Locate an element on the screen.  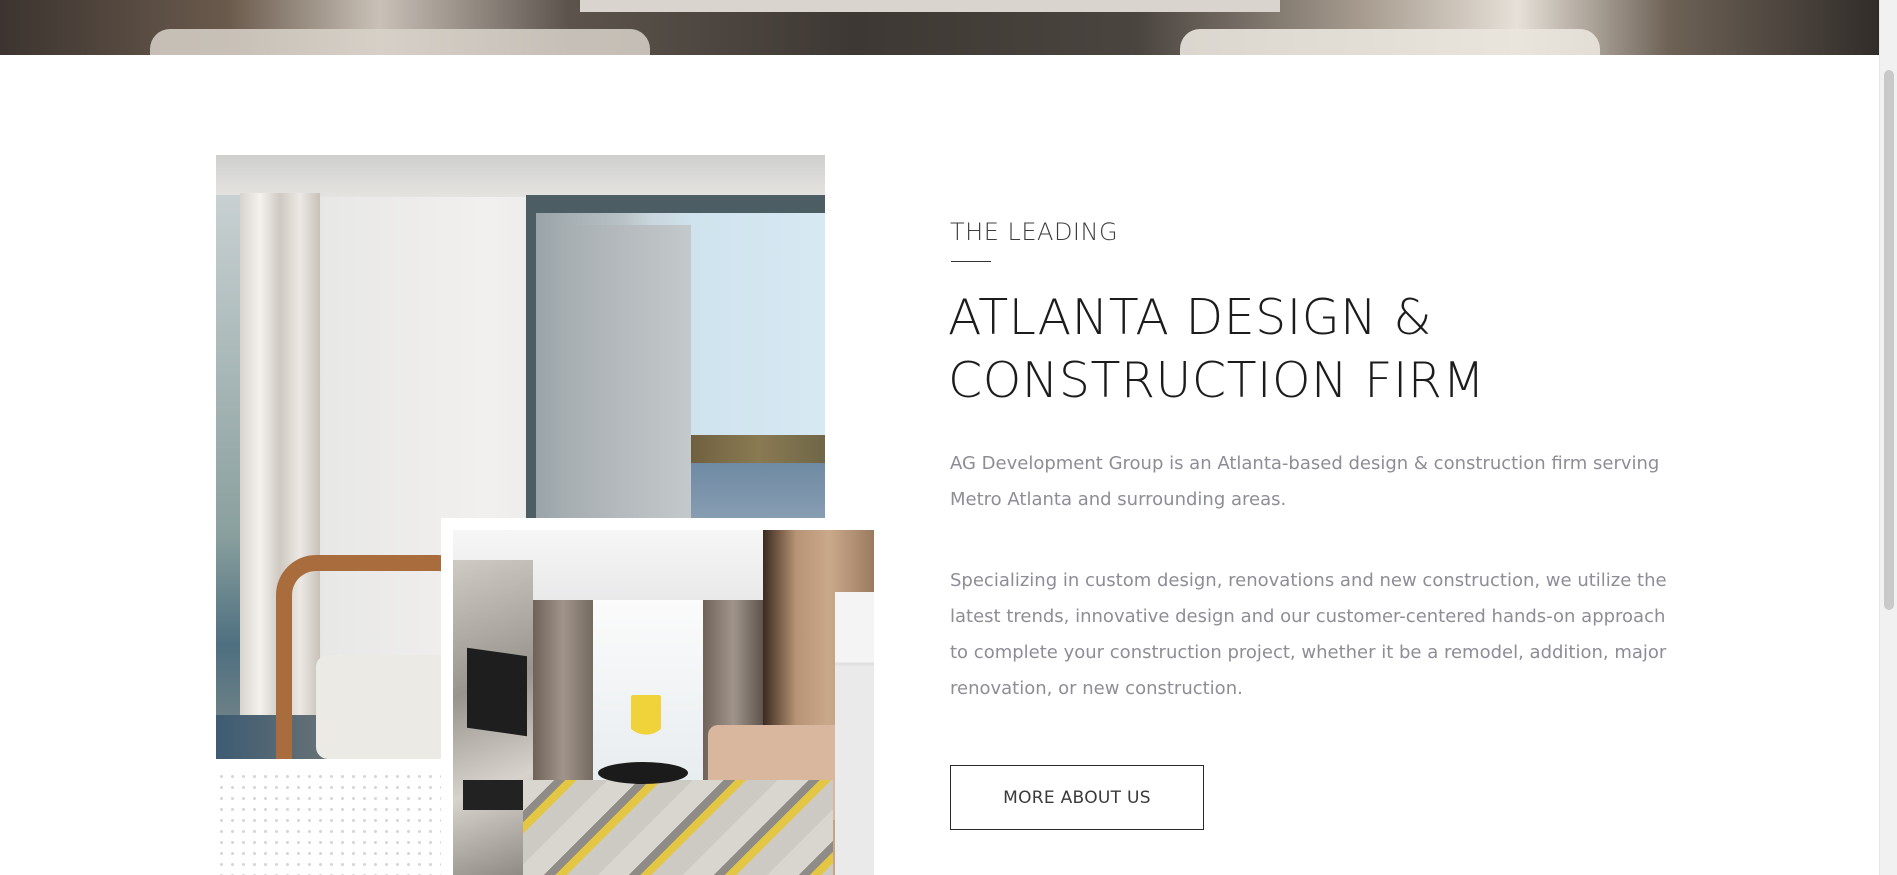
hero-sofa-left is located at coordinates (400, 42).